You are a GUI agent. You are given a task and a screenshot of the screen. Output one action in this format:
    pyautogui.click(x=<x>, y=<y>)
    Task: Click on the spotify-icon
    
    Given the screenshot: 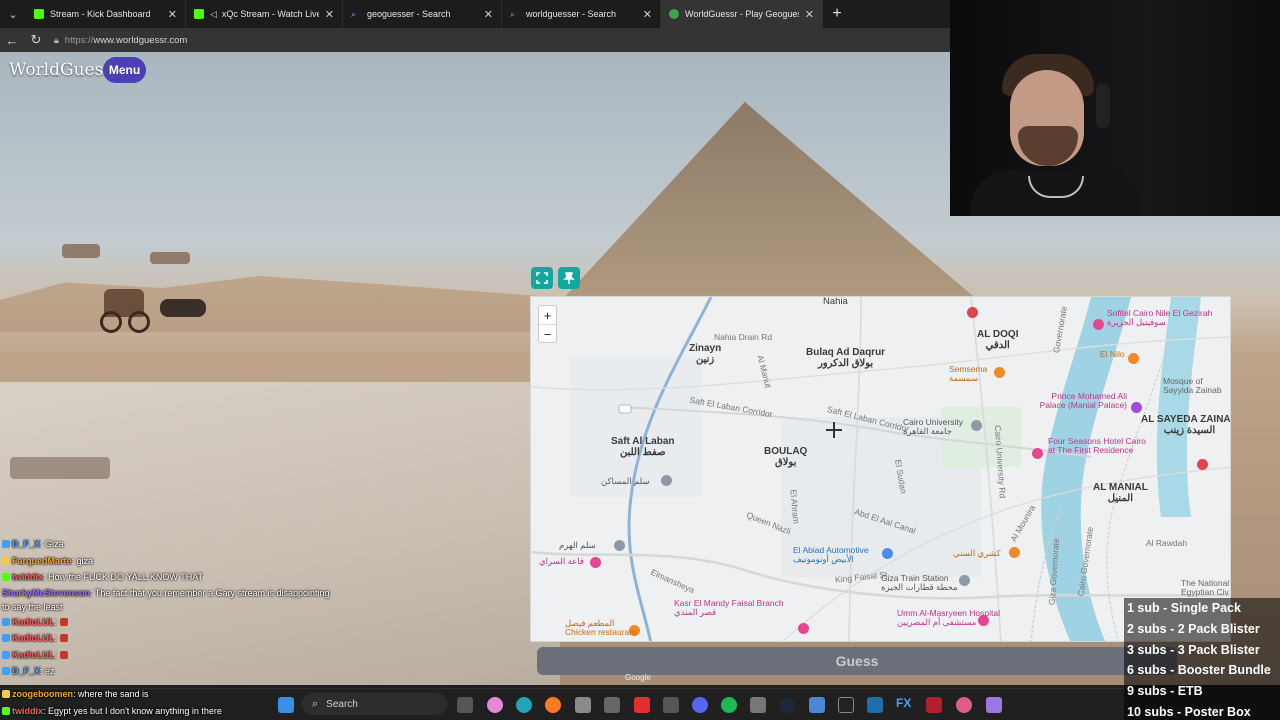 What is the action you would take?
    pyautogui.click(x=729, y=705)
    